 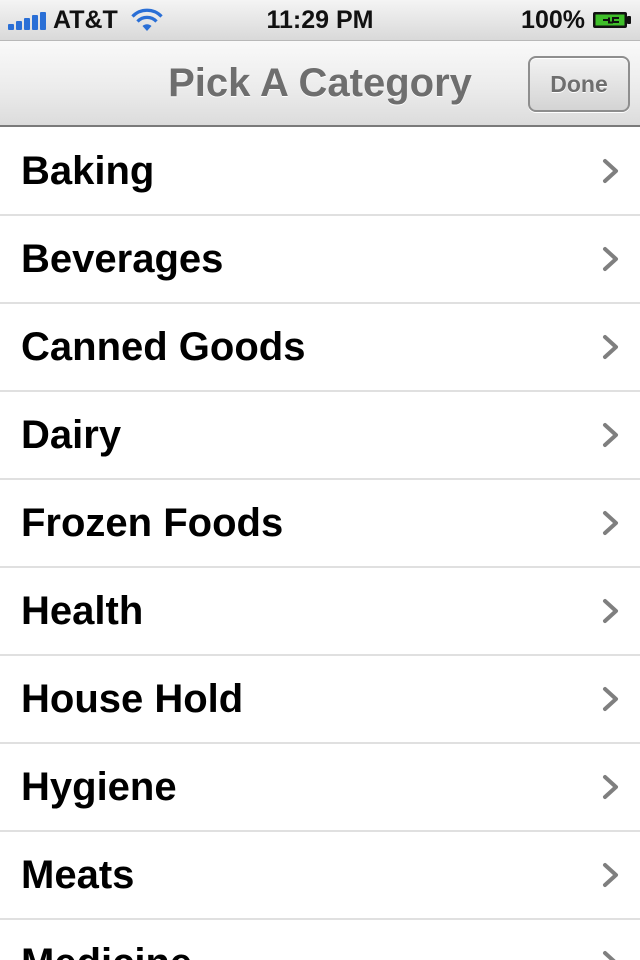 I want to click on category-label: Baking, so click(x=88, y=171).